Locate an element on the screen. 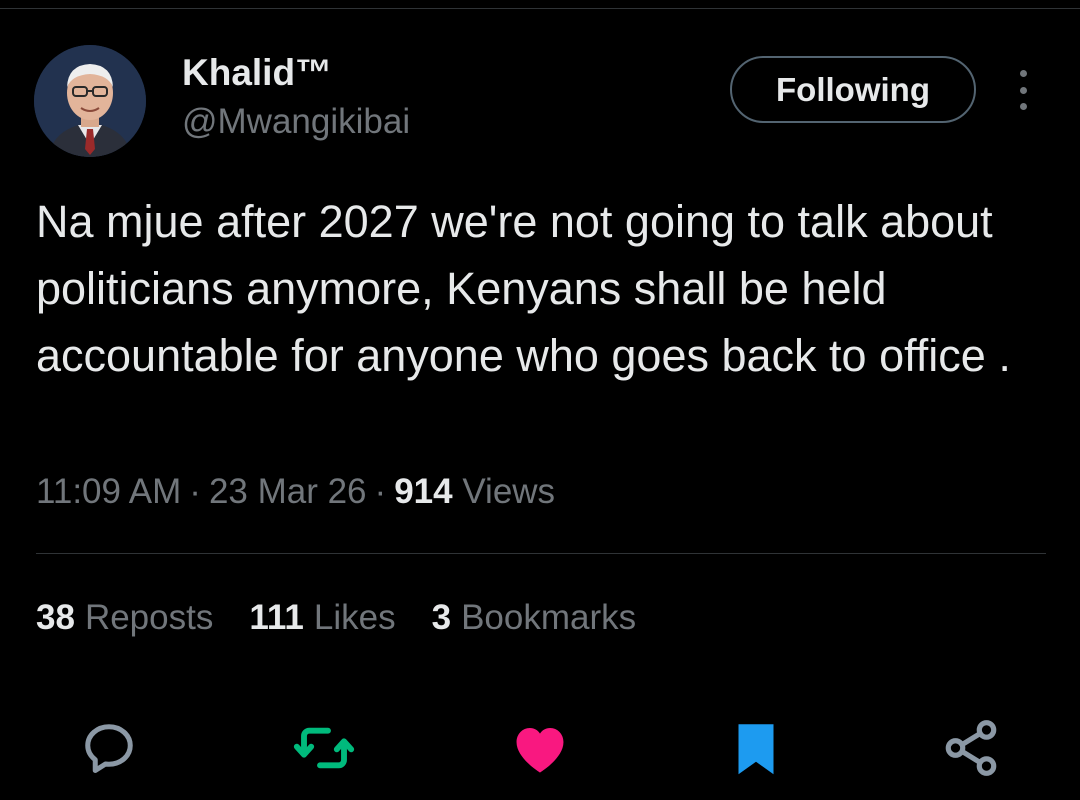  like-button is located at coordinates (540, 748).